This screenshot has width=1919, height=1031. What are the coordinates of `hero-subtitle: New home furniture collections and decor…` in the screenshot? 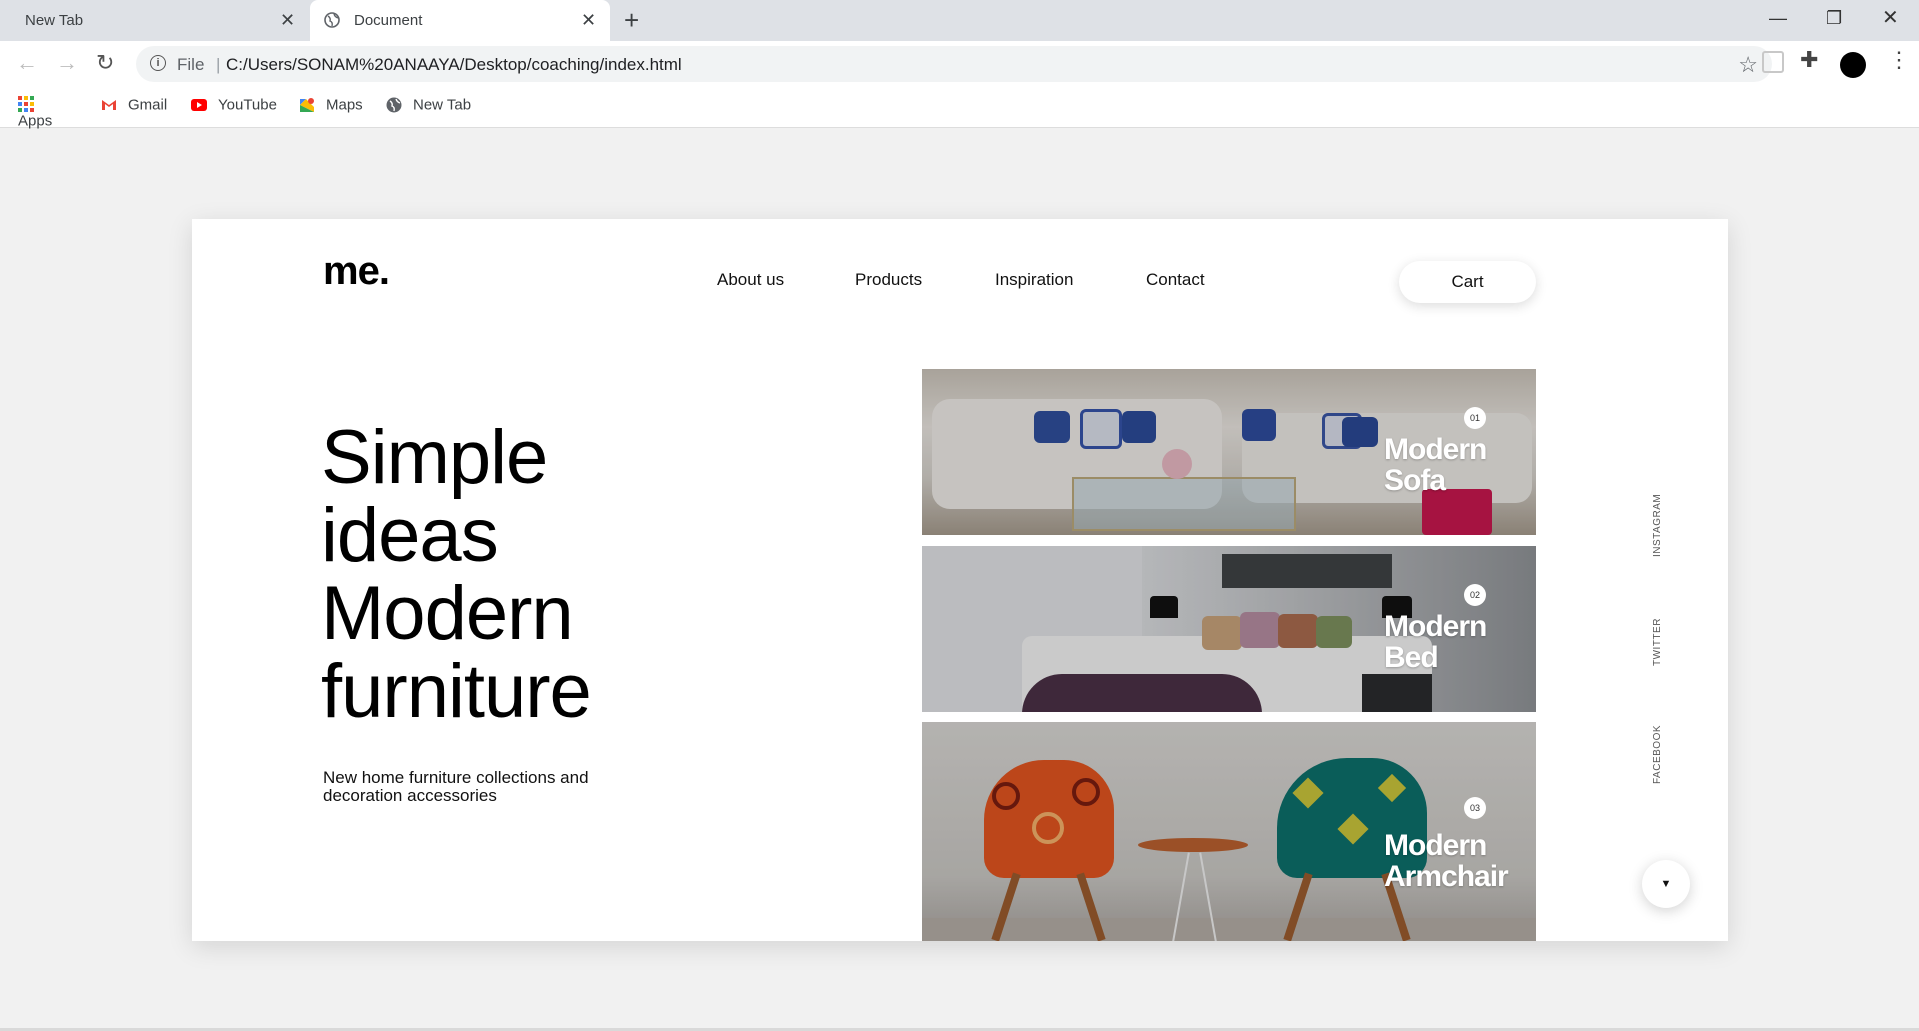 It's located at (456, 786).